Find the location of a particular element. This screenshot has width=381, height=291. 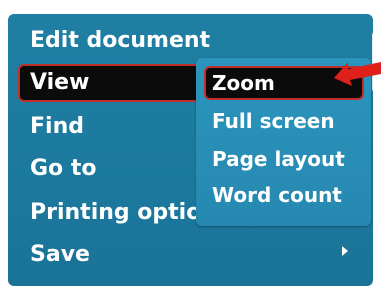

red-pointer-arrow-icon is located at coordinates (355, 72).